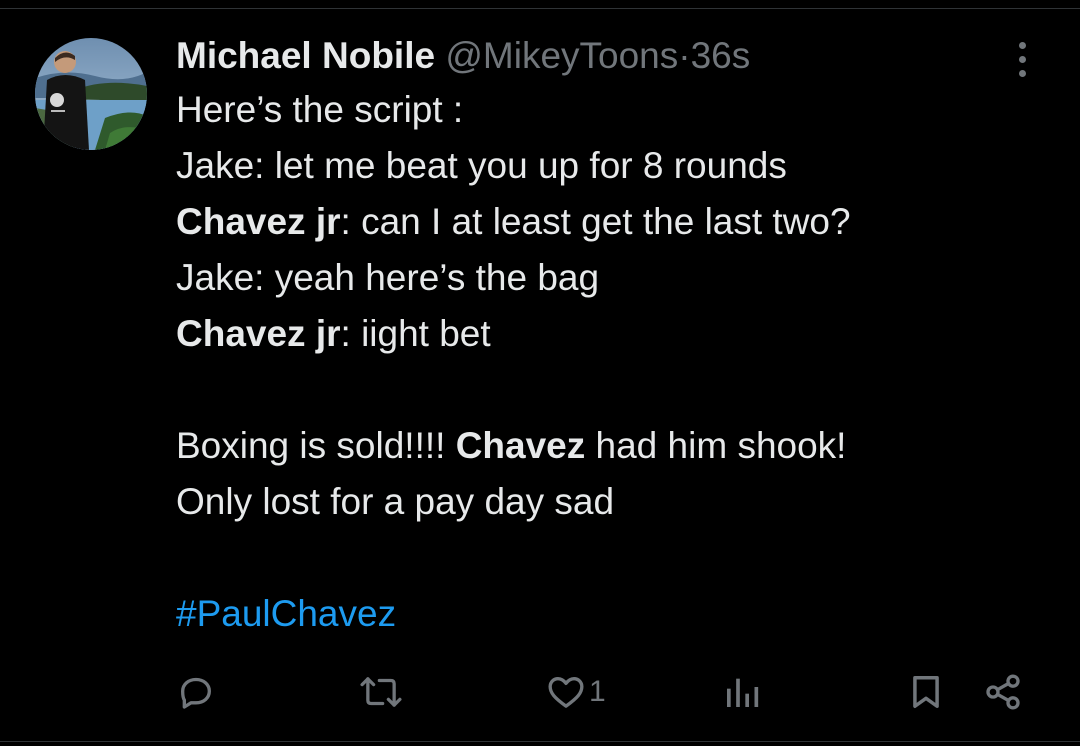  What do you see at coordinates (1023, 60) in the screenshot?
I see `more-options-icon` at bounding box center [1023, 60].